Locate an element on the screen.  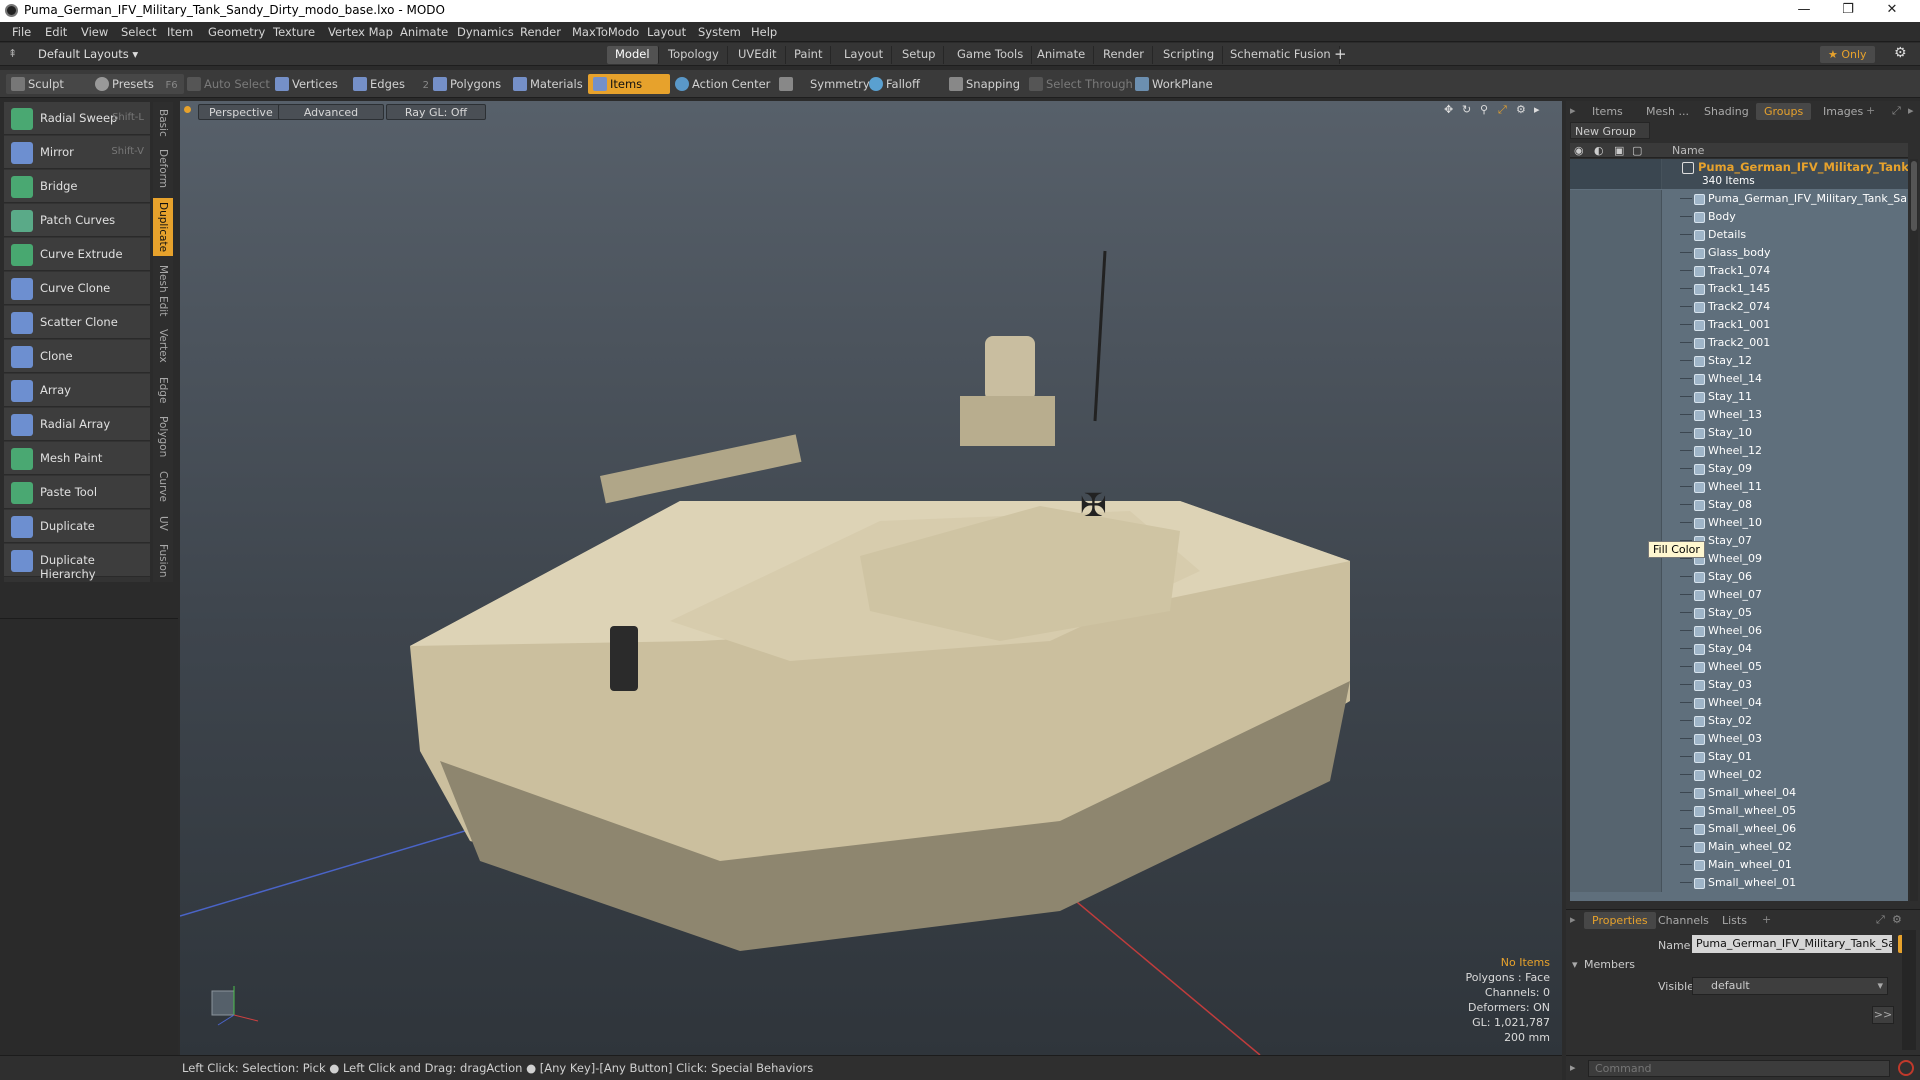
side-tab-vertex: Vertex is located at coordinates (163, 346).